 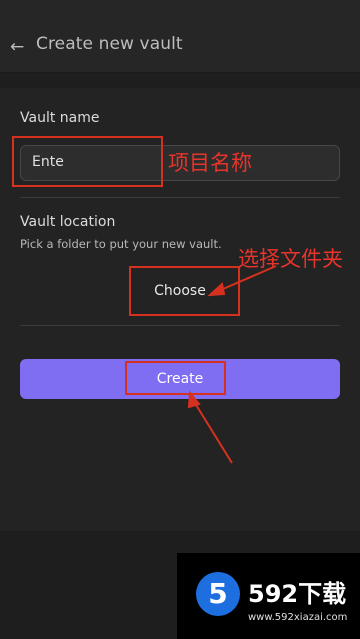 I want to click on watermark-logo: 5, so click(x=218, y=594).